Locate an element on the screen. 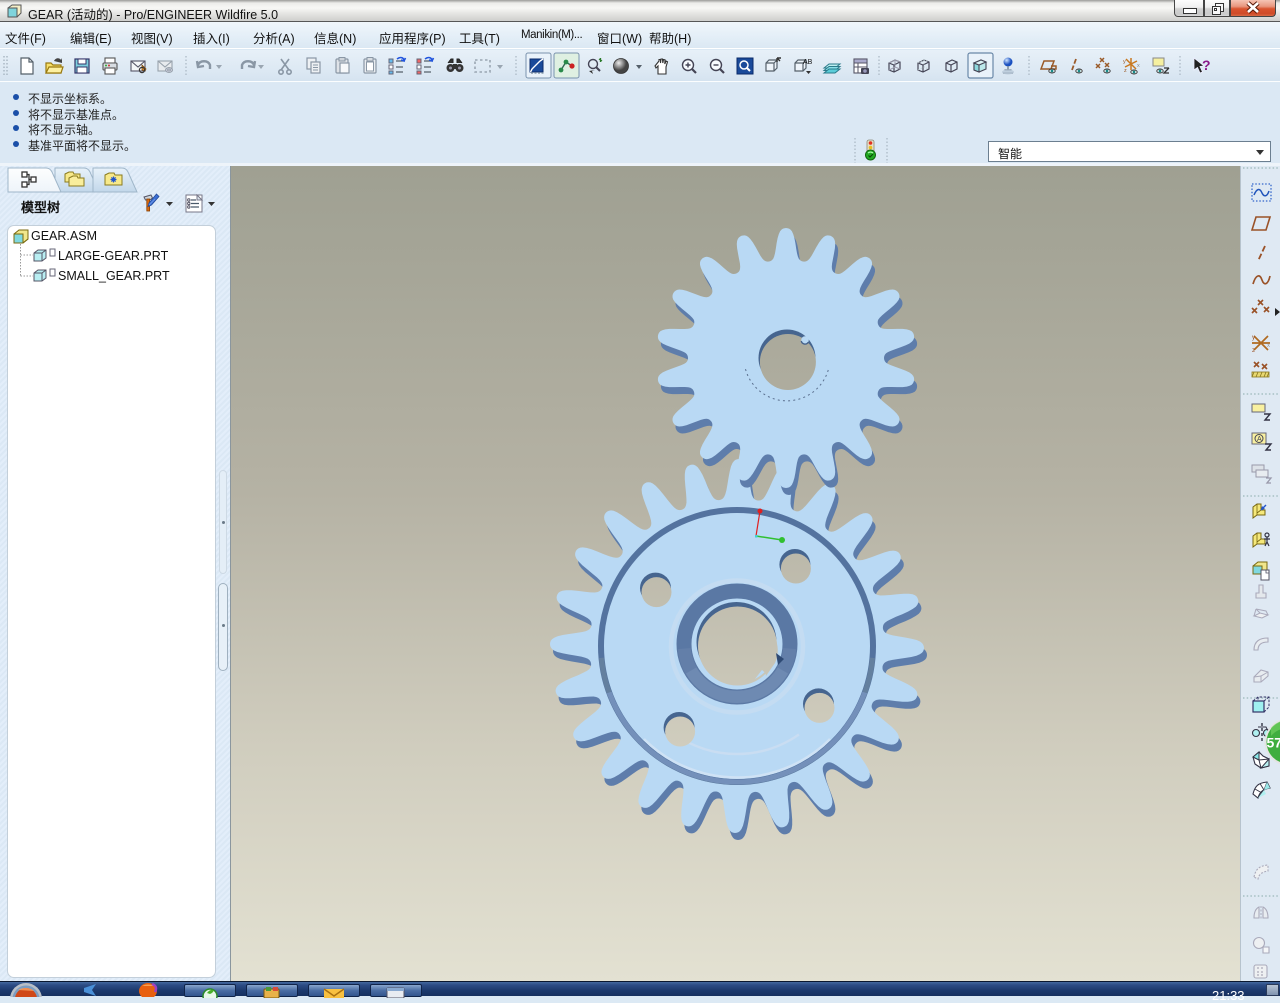 This screenshot has height=1003, width=1280. svg-text: AB is located at coordinates (808, 62).